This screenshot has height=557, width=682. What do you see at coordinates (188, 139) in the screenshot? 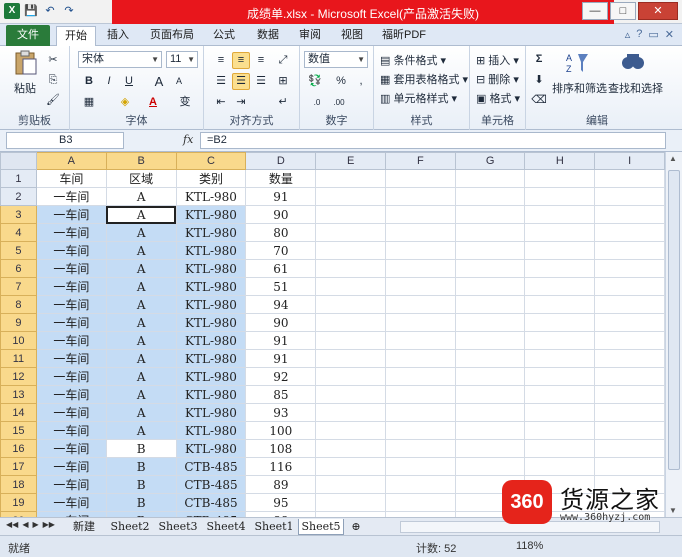
I see `insert-function-icon: fx` at bounding box center [188, 139].